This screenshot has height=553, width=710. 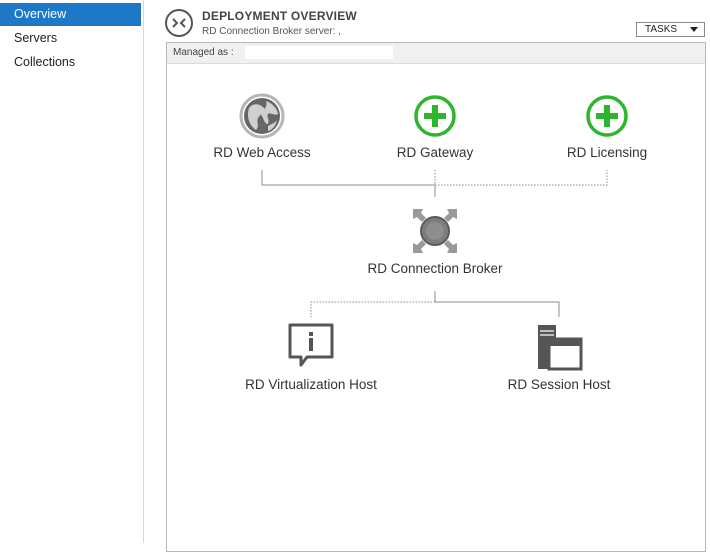 What do you see at coordinates (71, 62) in the screenshot?
I see `sidebar-item-collections: Collections` at bounding box center [71, 62].